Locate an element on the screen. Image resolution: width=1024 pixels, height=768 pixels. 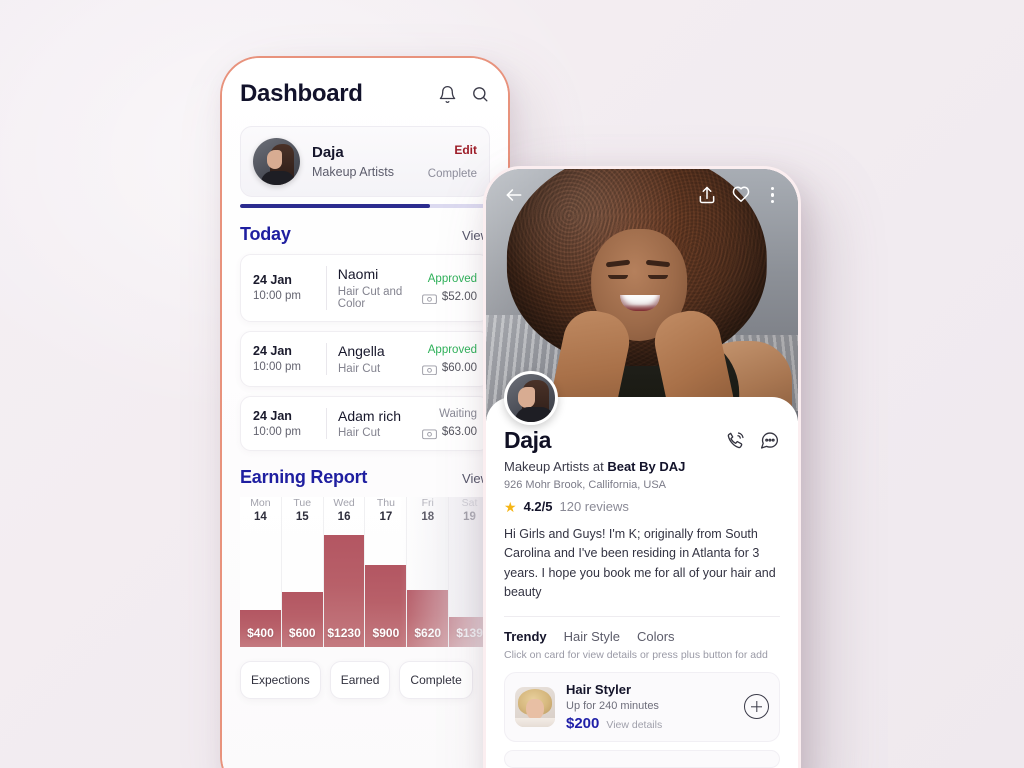
appointment-status-block: Approved $52.00 is located at coordinates (449, 288).